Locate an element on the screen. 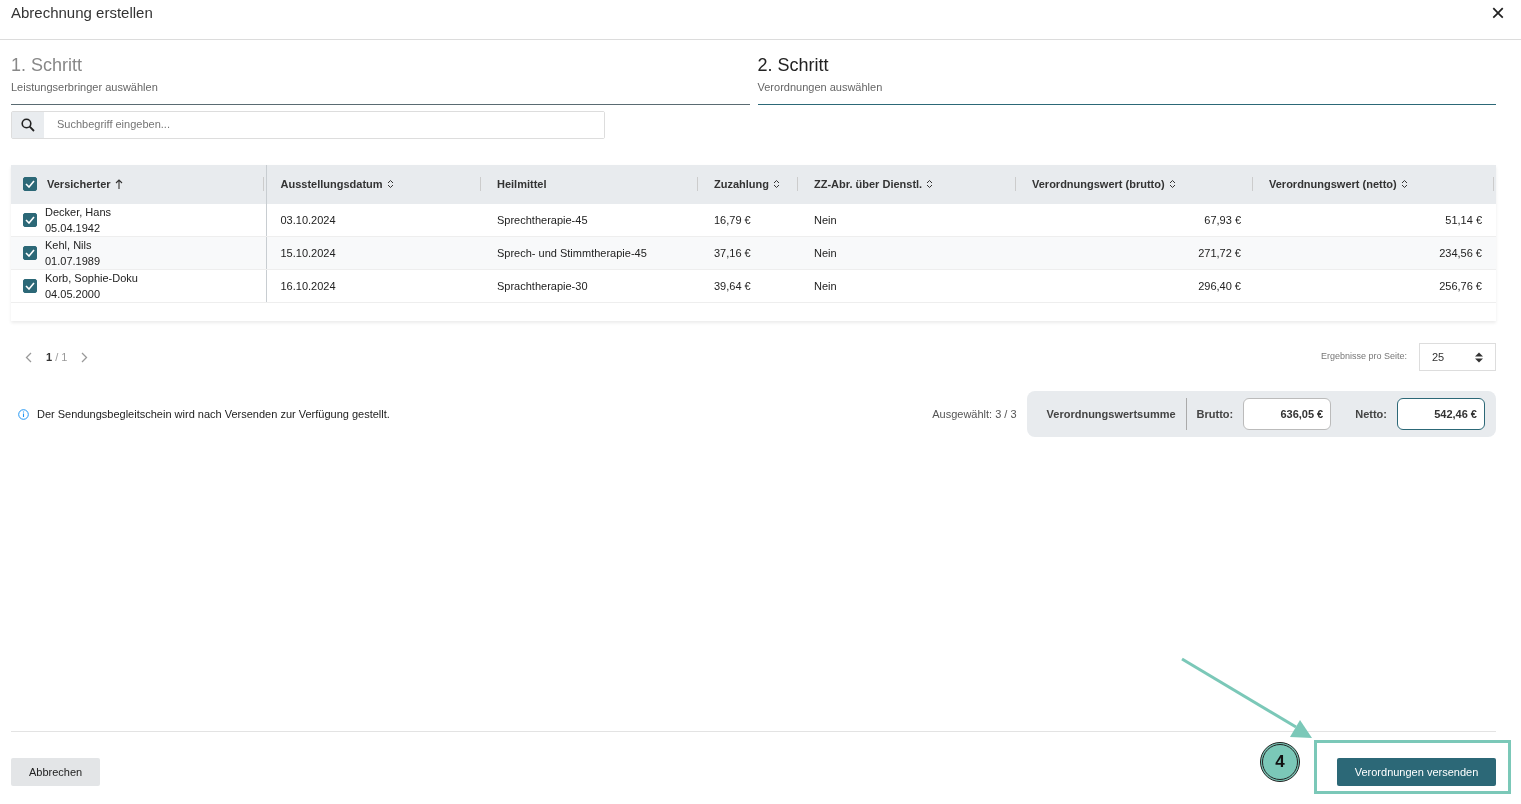 The height and width of the screenshot is (804, 1521). next-page-button is located at coordinates (85, 357).